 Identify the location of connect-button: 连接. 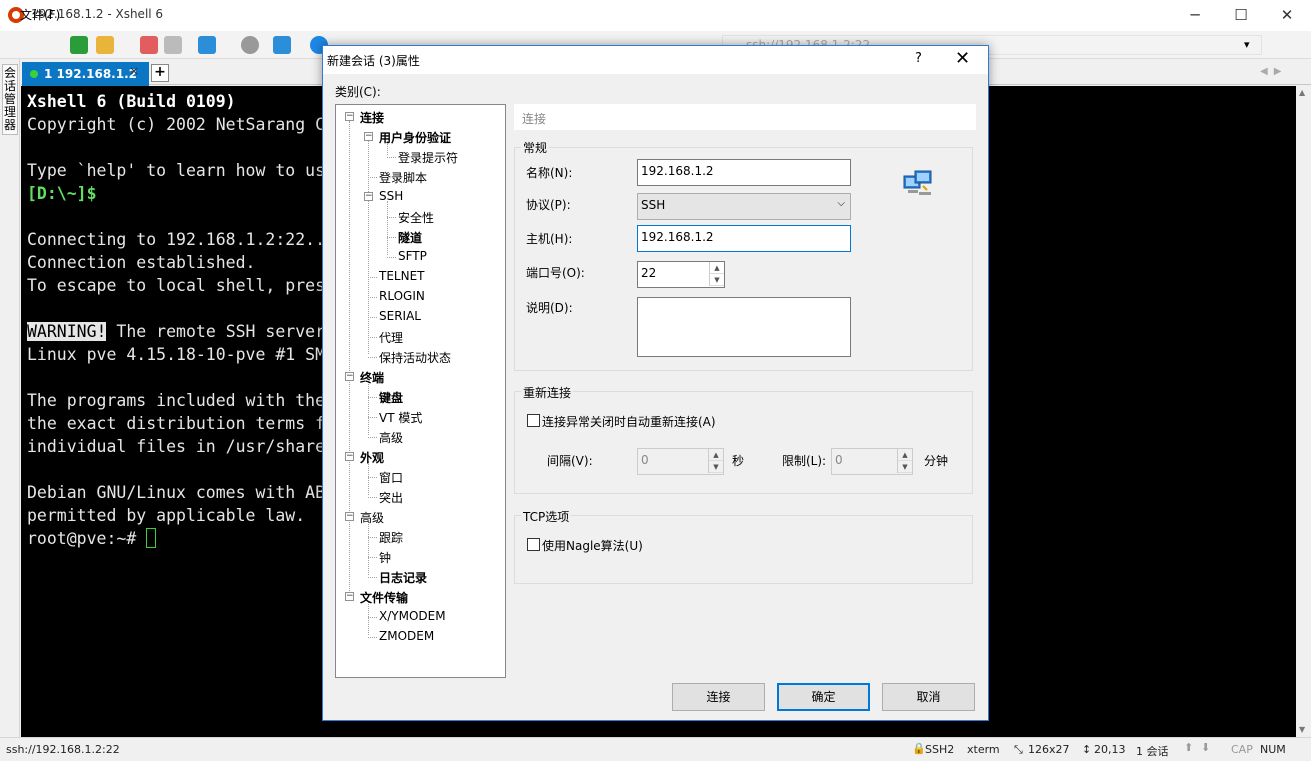
(718, 697).